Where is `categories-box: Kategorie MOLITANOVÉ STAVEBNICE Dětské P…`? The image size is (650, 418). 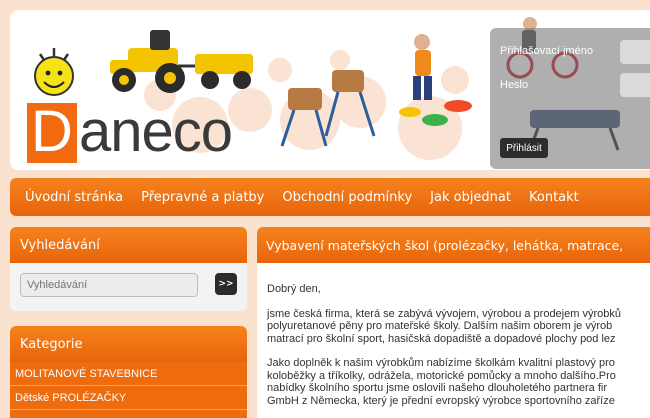 categories-box: Kategorie MOLITANOVÉ STAVEBNICE Dětské P… is located at coordinates (128, 372).